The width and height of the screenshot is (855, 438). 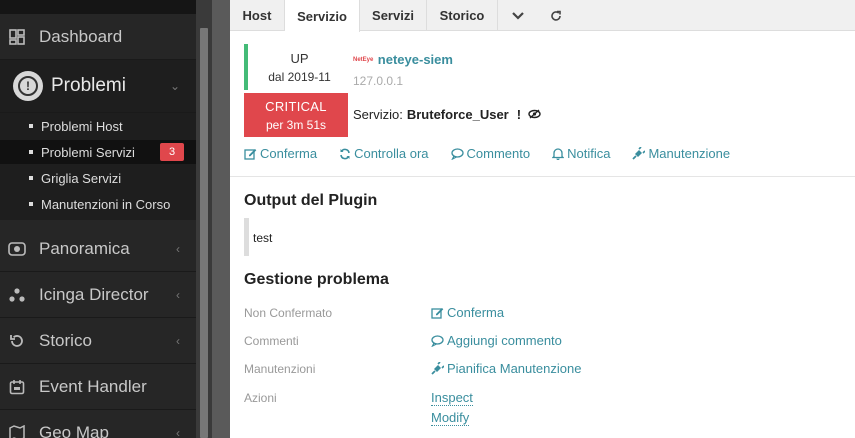 I want to click on sidebar-item-panoramica: Panoramica ‹, so click(x=98, y=249).